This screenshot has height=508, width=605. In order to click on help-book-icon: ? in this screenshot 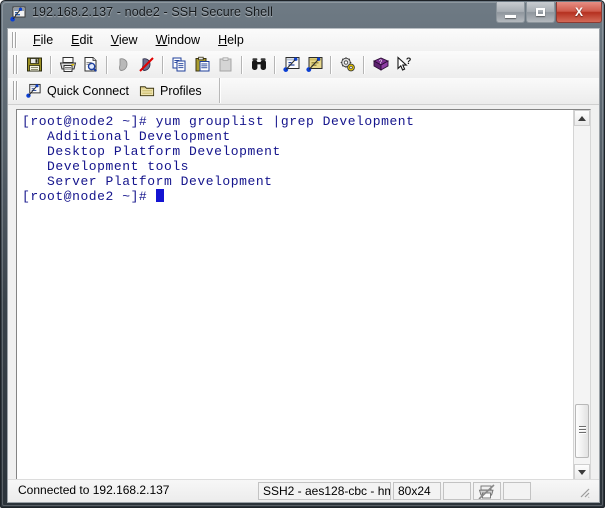, I will do `click(380, 64)`.